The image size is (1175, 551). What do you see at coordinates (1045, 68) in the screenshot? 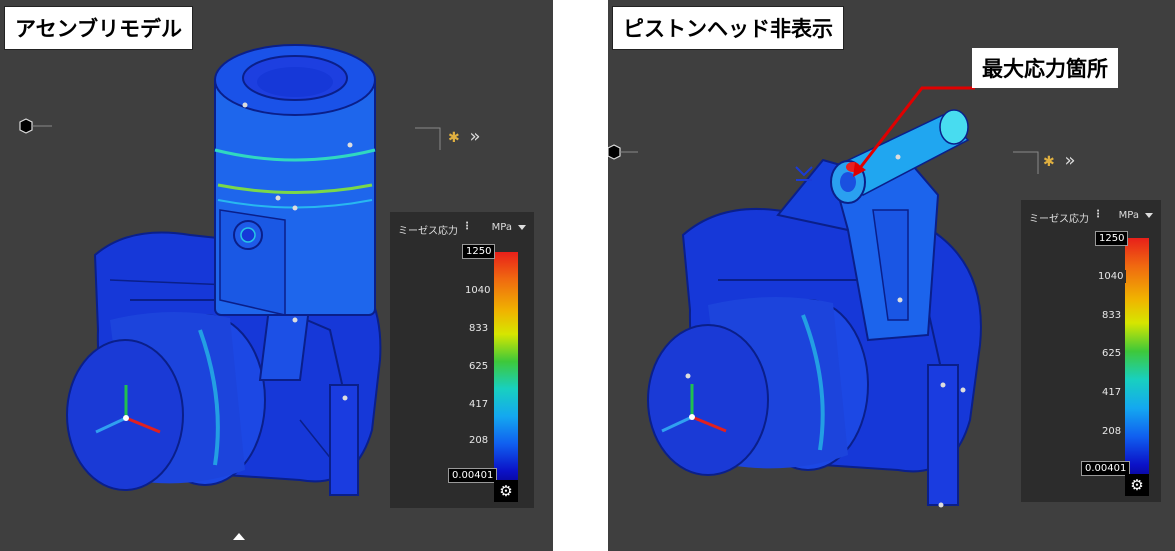
I see `max-stress-callout: 最大応力箇所` at bounding box center [1045, 68].